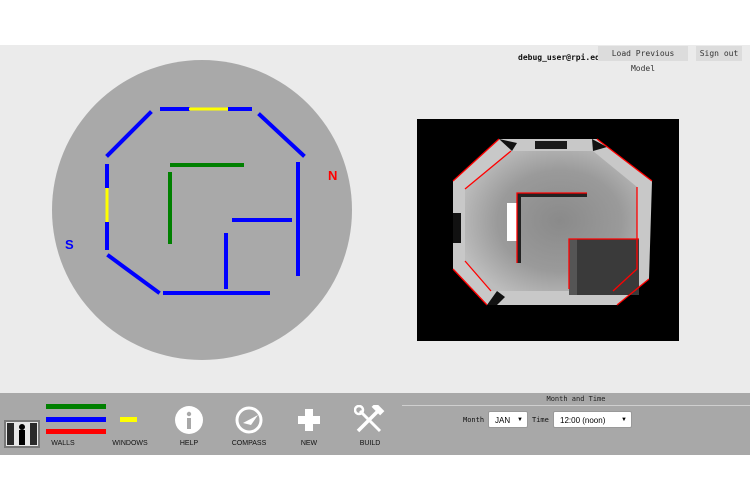 Image resolution: width=750 pixels, height=500 pixels. Describe the element at coordinates (561, 57) in the screenshot. I see `user-email: debug_user@rpi.edu` at that location.